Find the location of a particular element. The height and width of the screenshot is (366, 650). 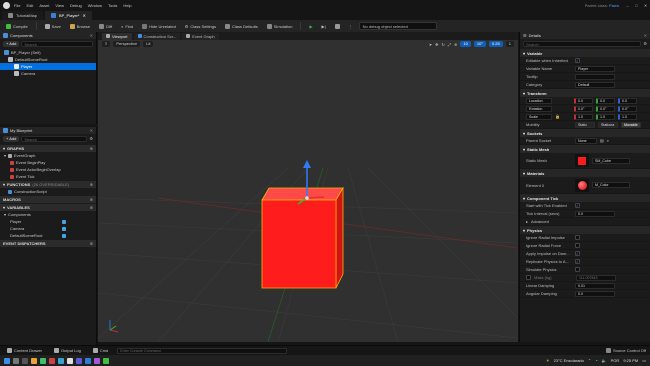

location-z-field: 0.0 is located at coordinates (627, 100).